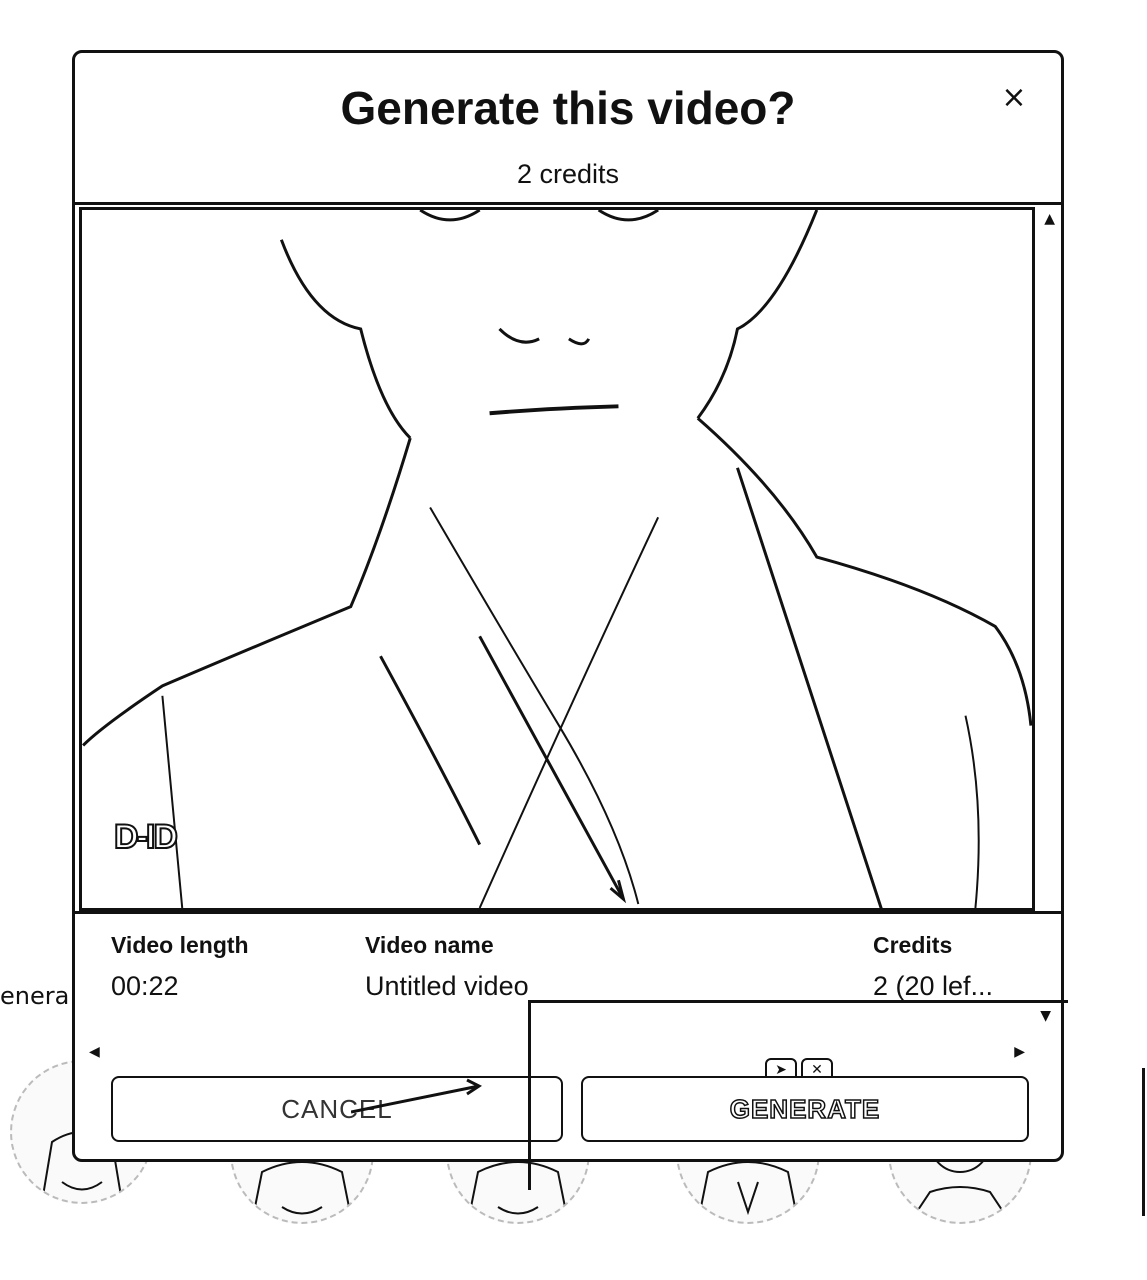 This screenshot has width=1147, height=1280. What do you see at coordinates (180, 945) in the screenshot?
I see `video-length-label: Video length` at bounding box center [180, 945].